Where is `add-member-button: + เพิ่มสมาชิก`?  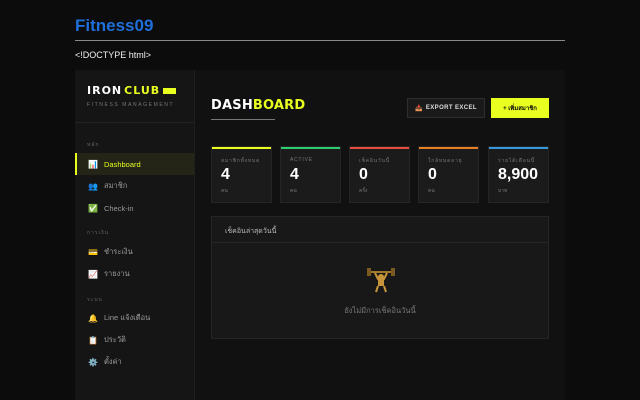 add-member-button: + เพิ่มสมาชิก is located at coordinates (520, 108).